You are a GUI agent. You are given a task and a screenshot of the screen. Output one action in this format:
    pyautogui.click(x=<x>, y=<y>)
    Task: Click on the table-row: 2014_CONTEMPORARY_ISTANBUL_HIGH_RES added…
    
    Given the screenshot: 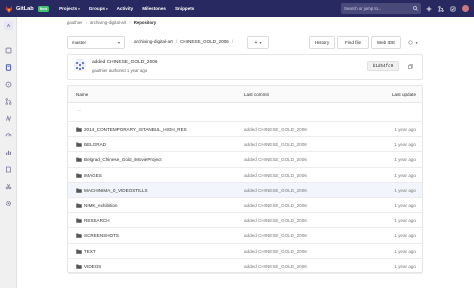 What is the action you would take?
    pyautogui.click(x=245, y=130)
    